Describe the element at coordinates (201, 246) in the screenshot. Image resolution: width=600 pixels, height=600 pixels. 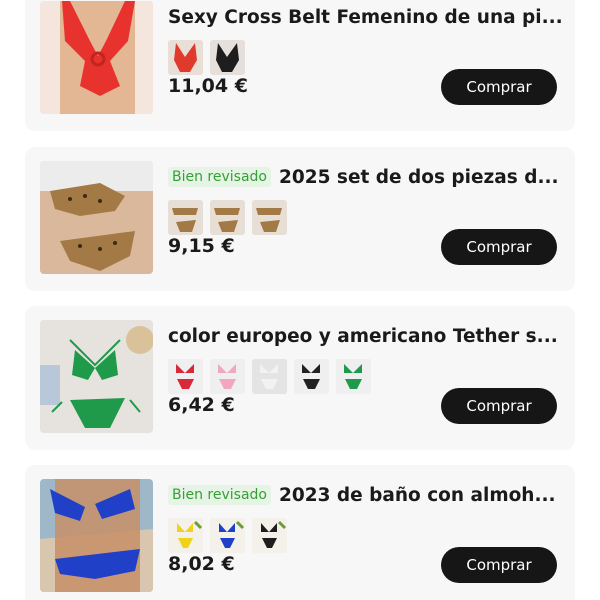
I see `product-price: 9,15 €` at that location.